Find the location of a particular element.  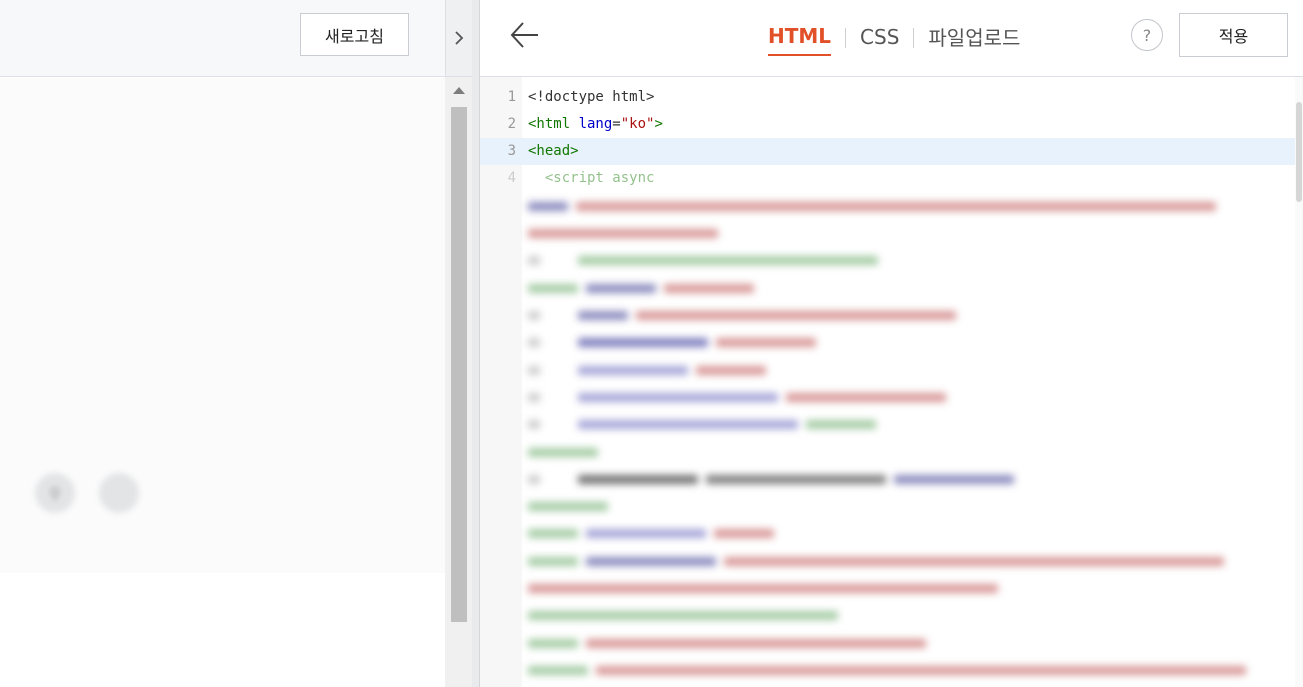

code-scrollbar is located at coordinates (1299, 382).